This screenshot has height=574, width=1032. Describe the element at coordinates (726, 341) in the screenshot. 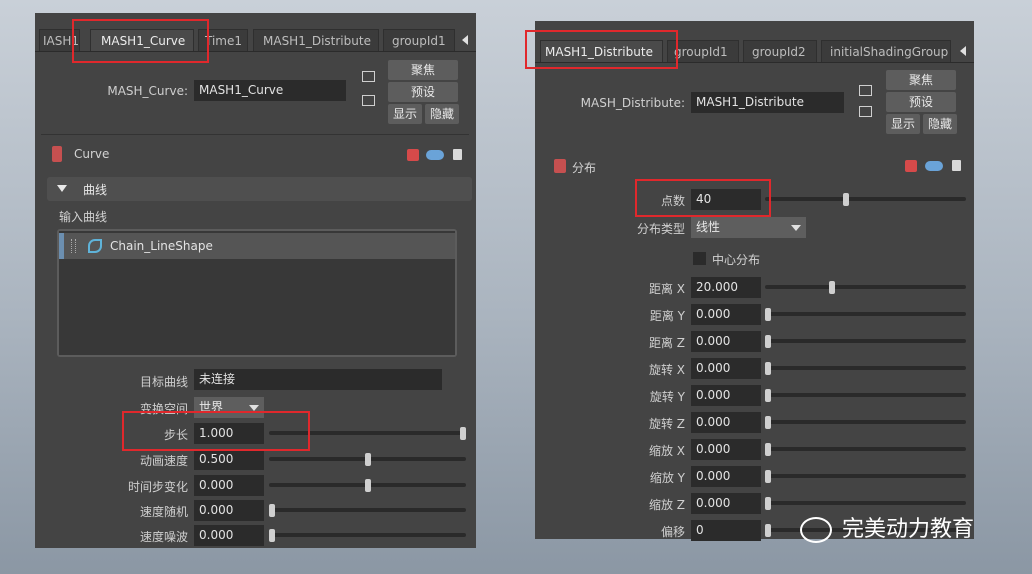

I see `dist-z-field: 0.000` at that location.